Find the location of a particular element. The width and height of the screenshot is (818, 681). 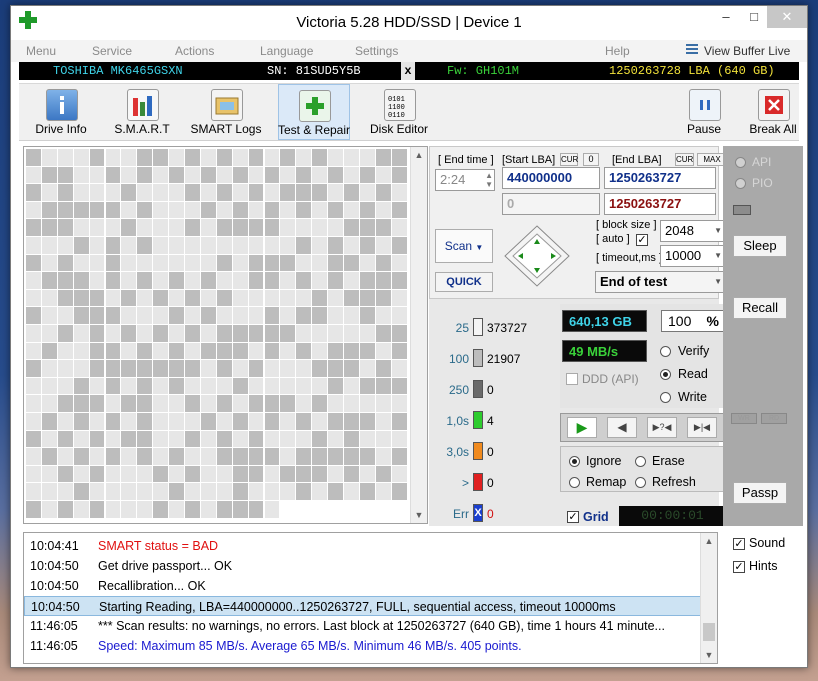

time-spinner-icon: ▲ ▼ is located at coordinates (489, 180).